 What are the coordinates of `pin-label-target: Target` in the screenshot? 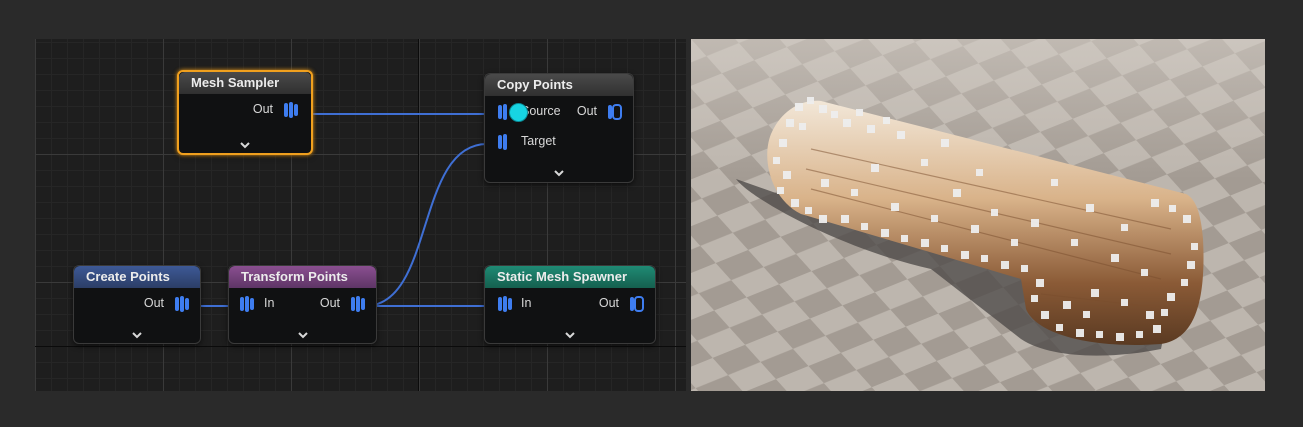 It's located at (538, 141).